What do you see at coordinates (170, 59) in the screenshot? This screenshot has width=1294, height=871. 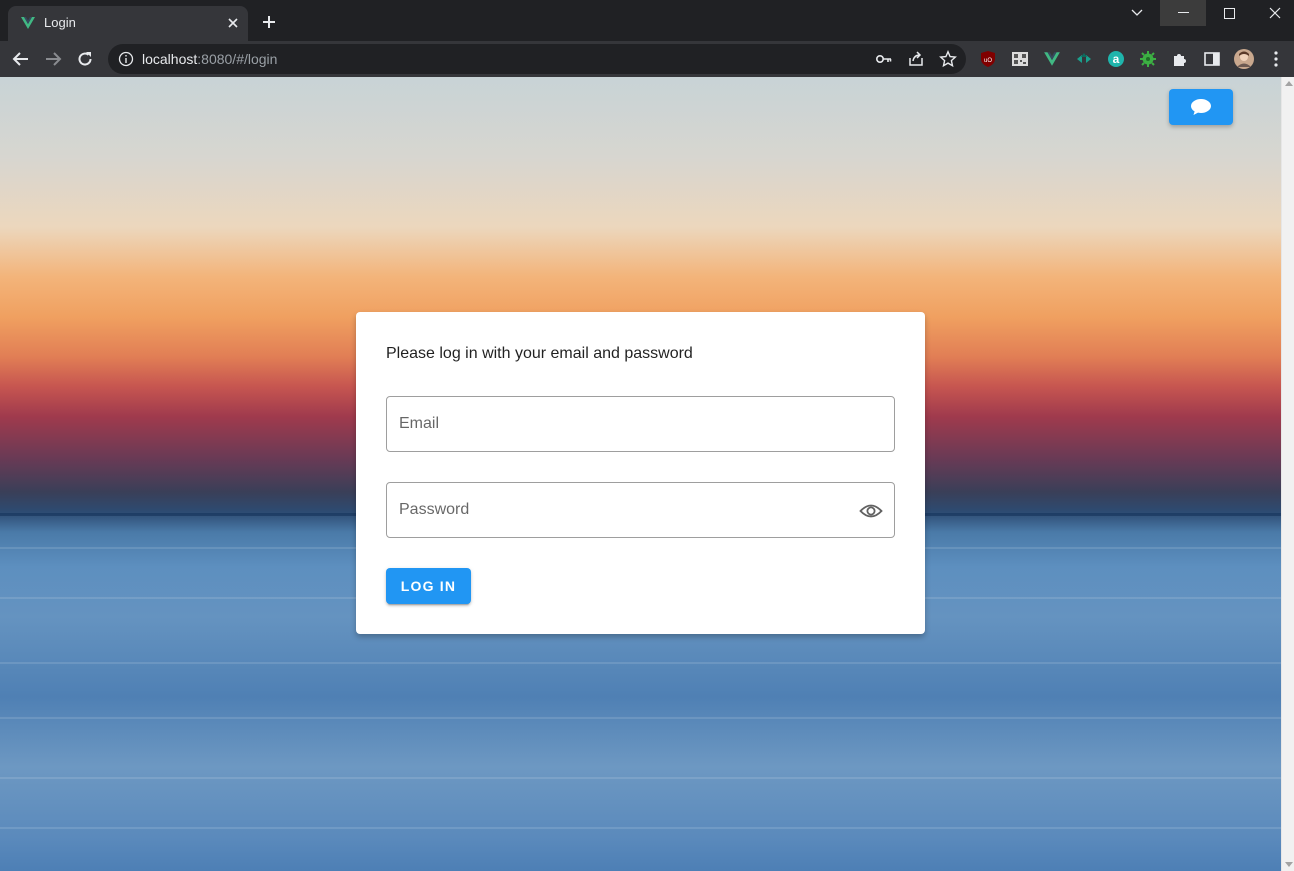 I see `url-host: localhost` at bounding box center [170, 59].